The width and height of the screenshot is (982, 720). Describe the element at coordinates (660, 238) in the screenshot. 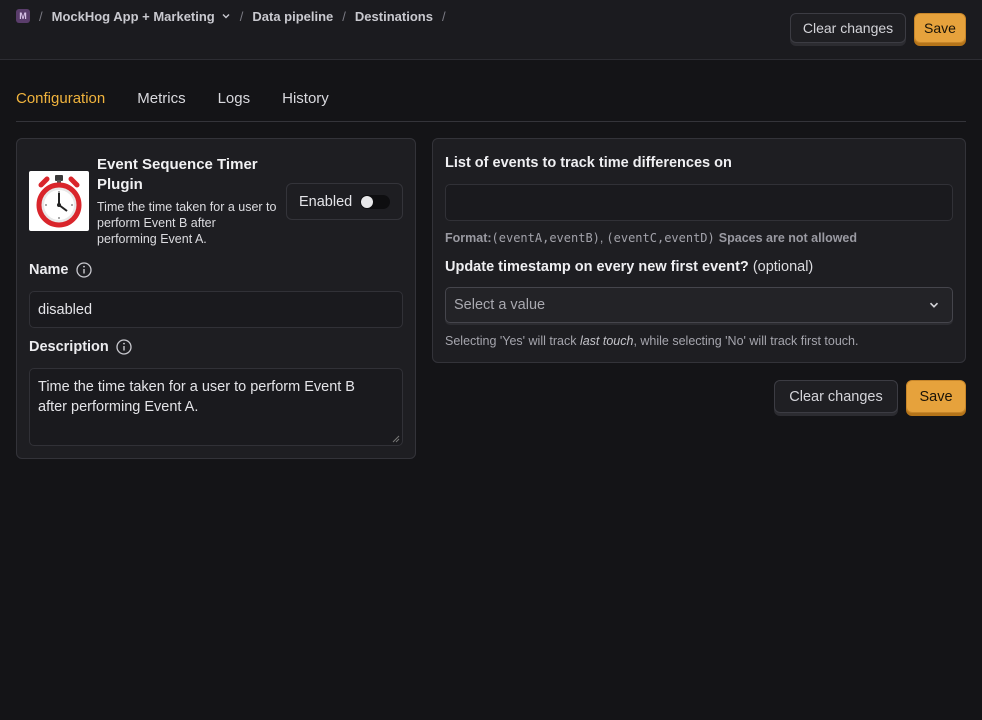

I see `format-example-2: (eventC,eventD)` at that location.